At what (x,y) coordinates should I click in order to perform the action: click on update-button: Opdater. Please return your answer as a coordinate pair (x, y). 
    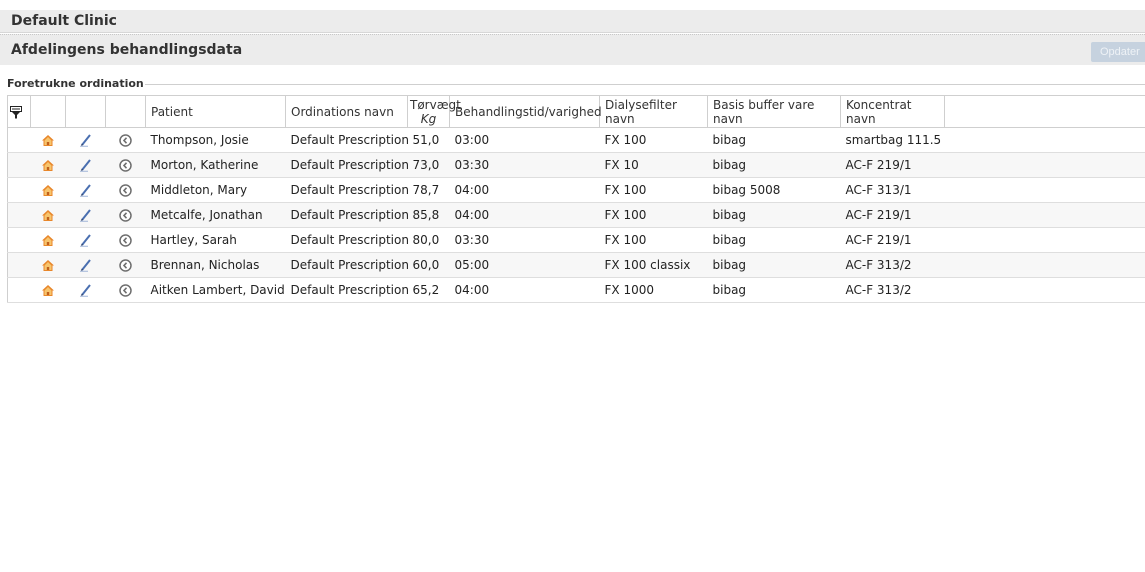
    Looking at the image, I should click on (1118, 52).